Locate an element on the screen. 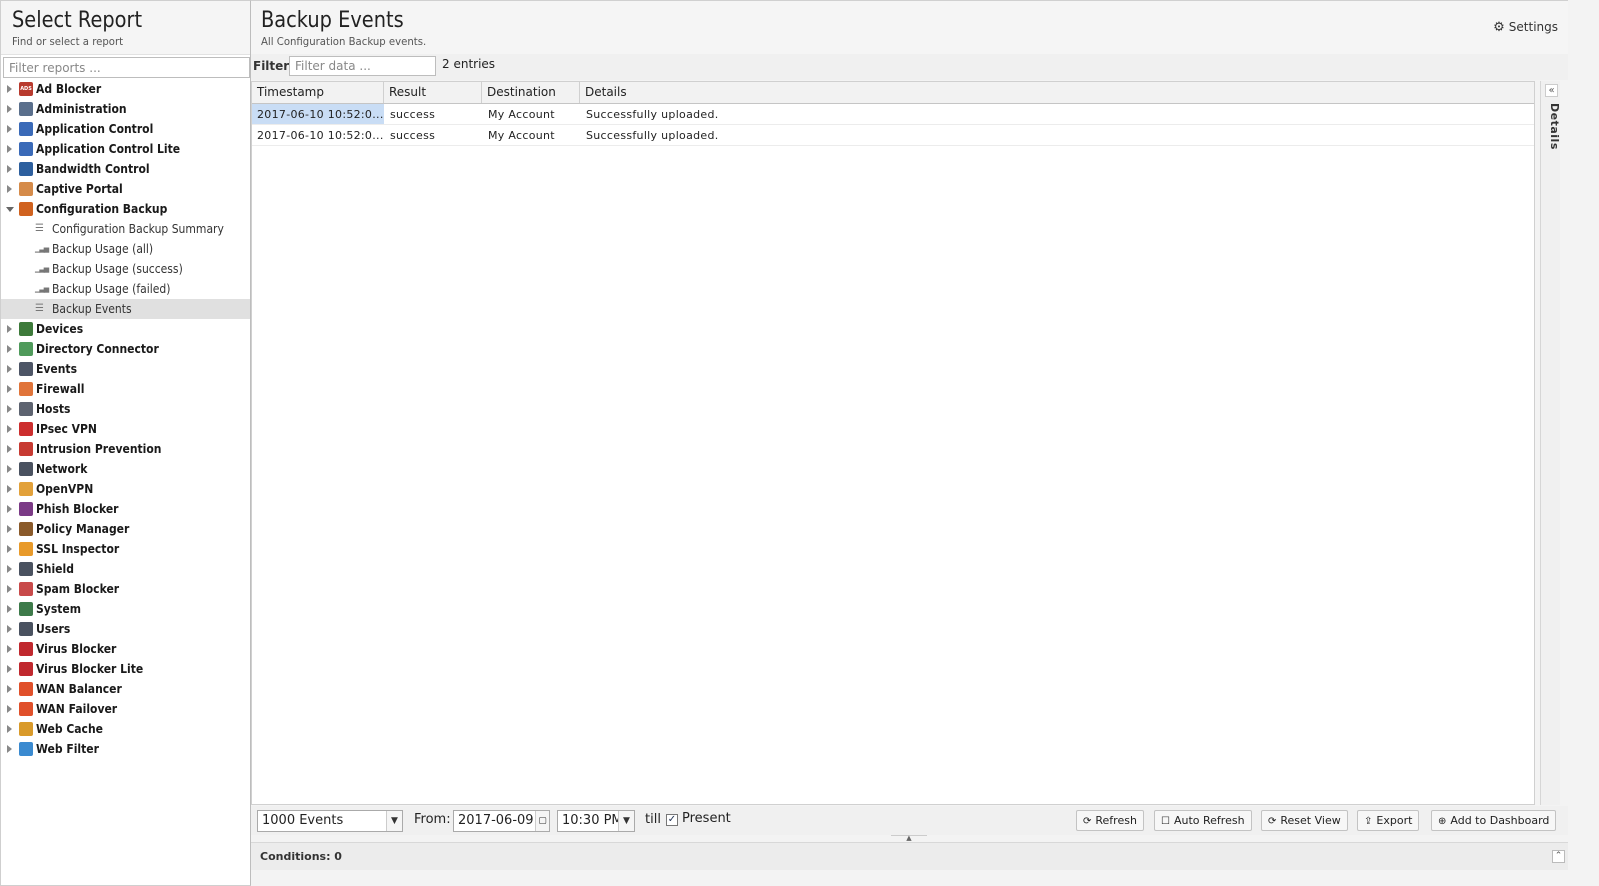 Image resolution: width=1599 pixels, height=886 pixels. tree-node: Hosts is located at coordinates (125, 409).